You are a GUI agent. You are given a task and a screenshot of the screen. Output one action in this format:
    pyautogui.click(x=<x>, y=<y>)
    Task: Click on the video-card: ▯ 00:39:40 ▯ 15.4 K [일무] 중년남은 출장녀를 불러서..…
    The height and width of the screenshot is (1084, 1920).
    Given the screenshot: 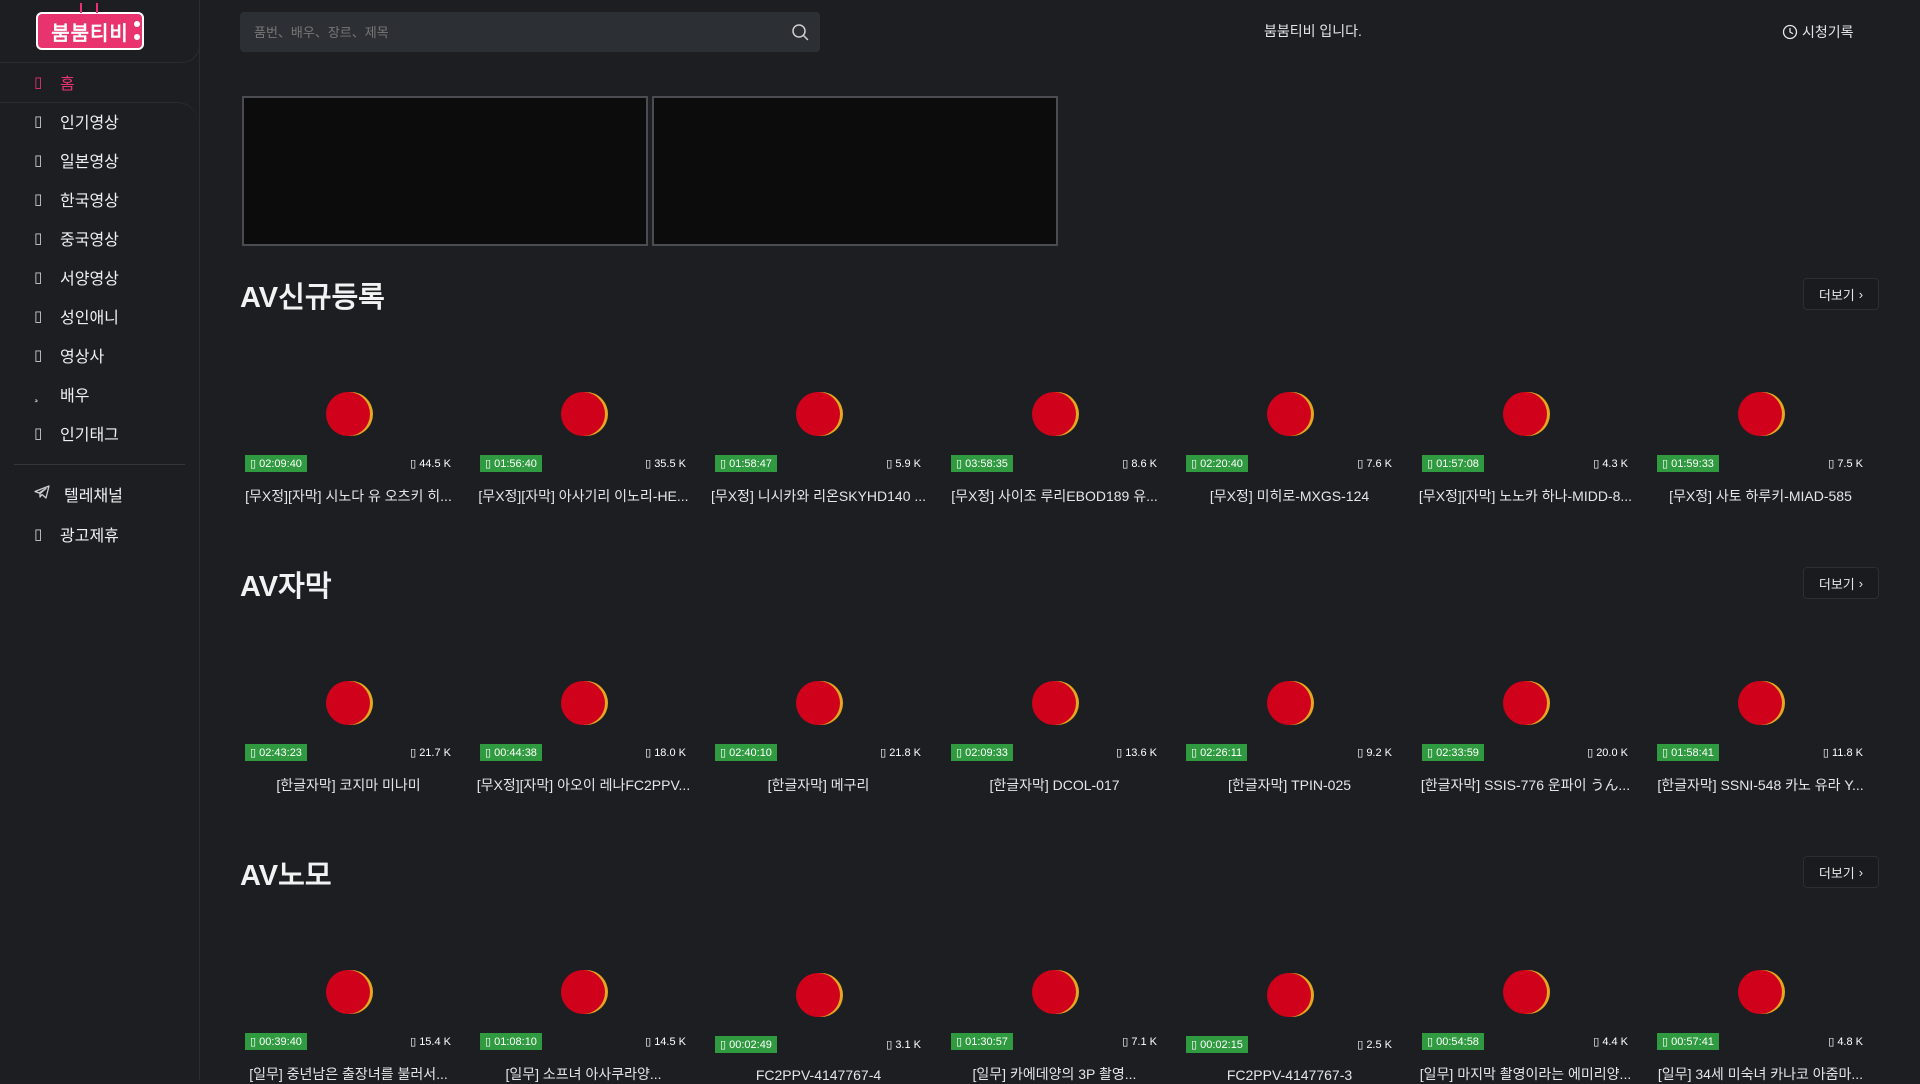 What is the action you would take?
    pyautogui.click(x=348, y=1010)
    